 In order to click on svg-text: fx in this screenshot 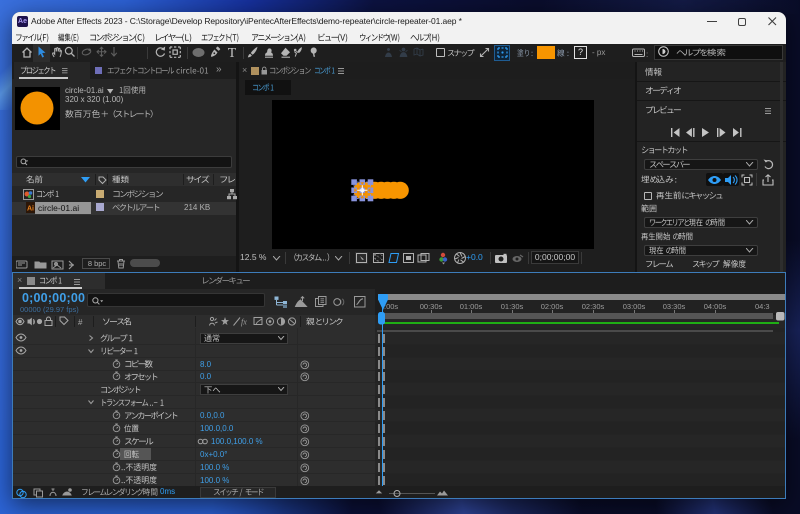, I will do `click(244, 322)`.